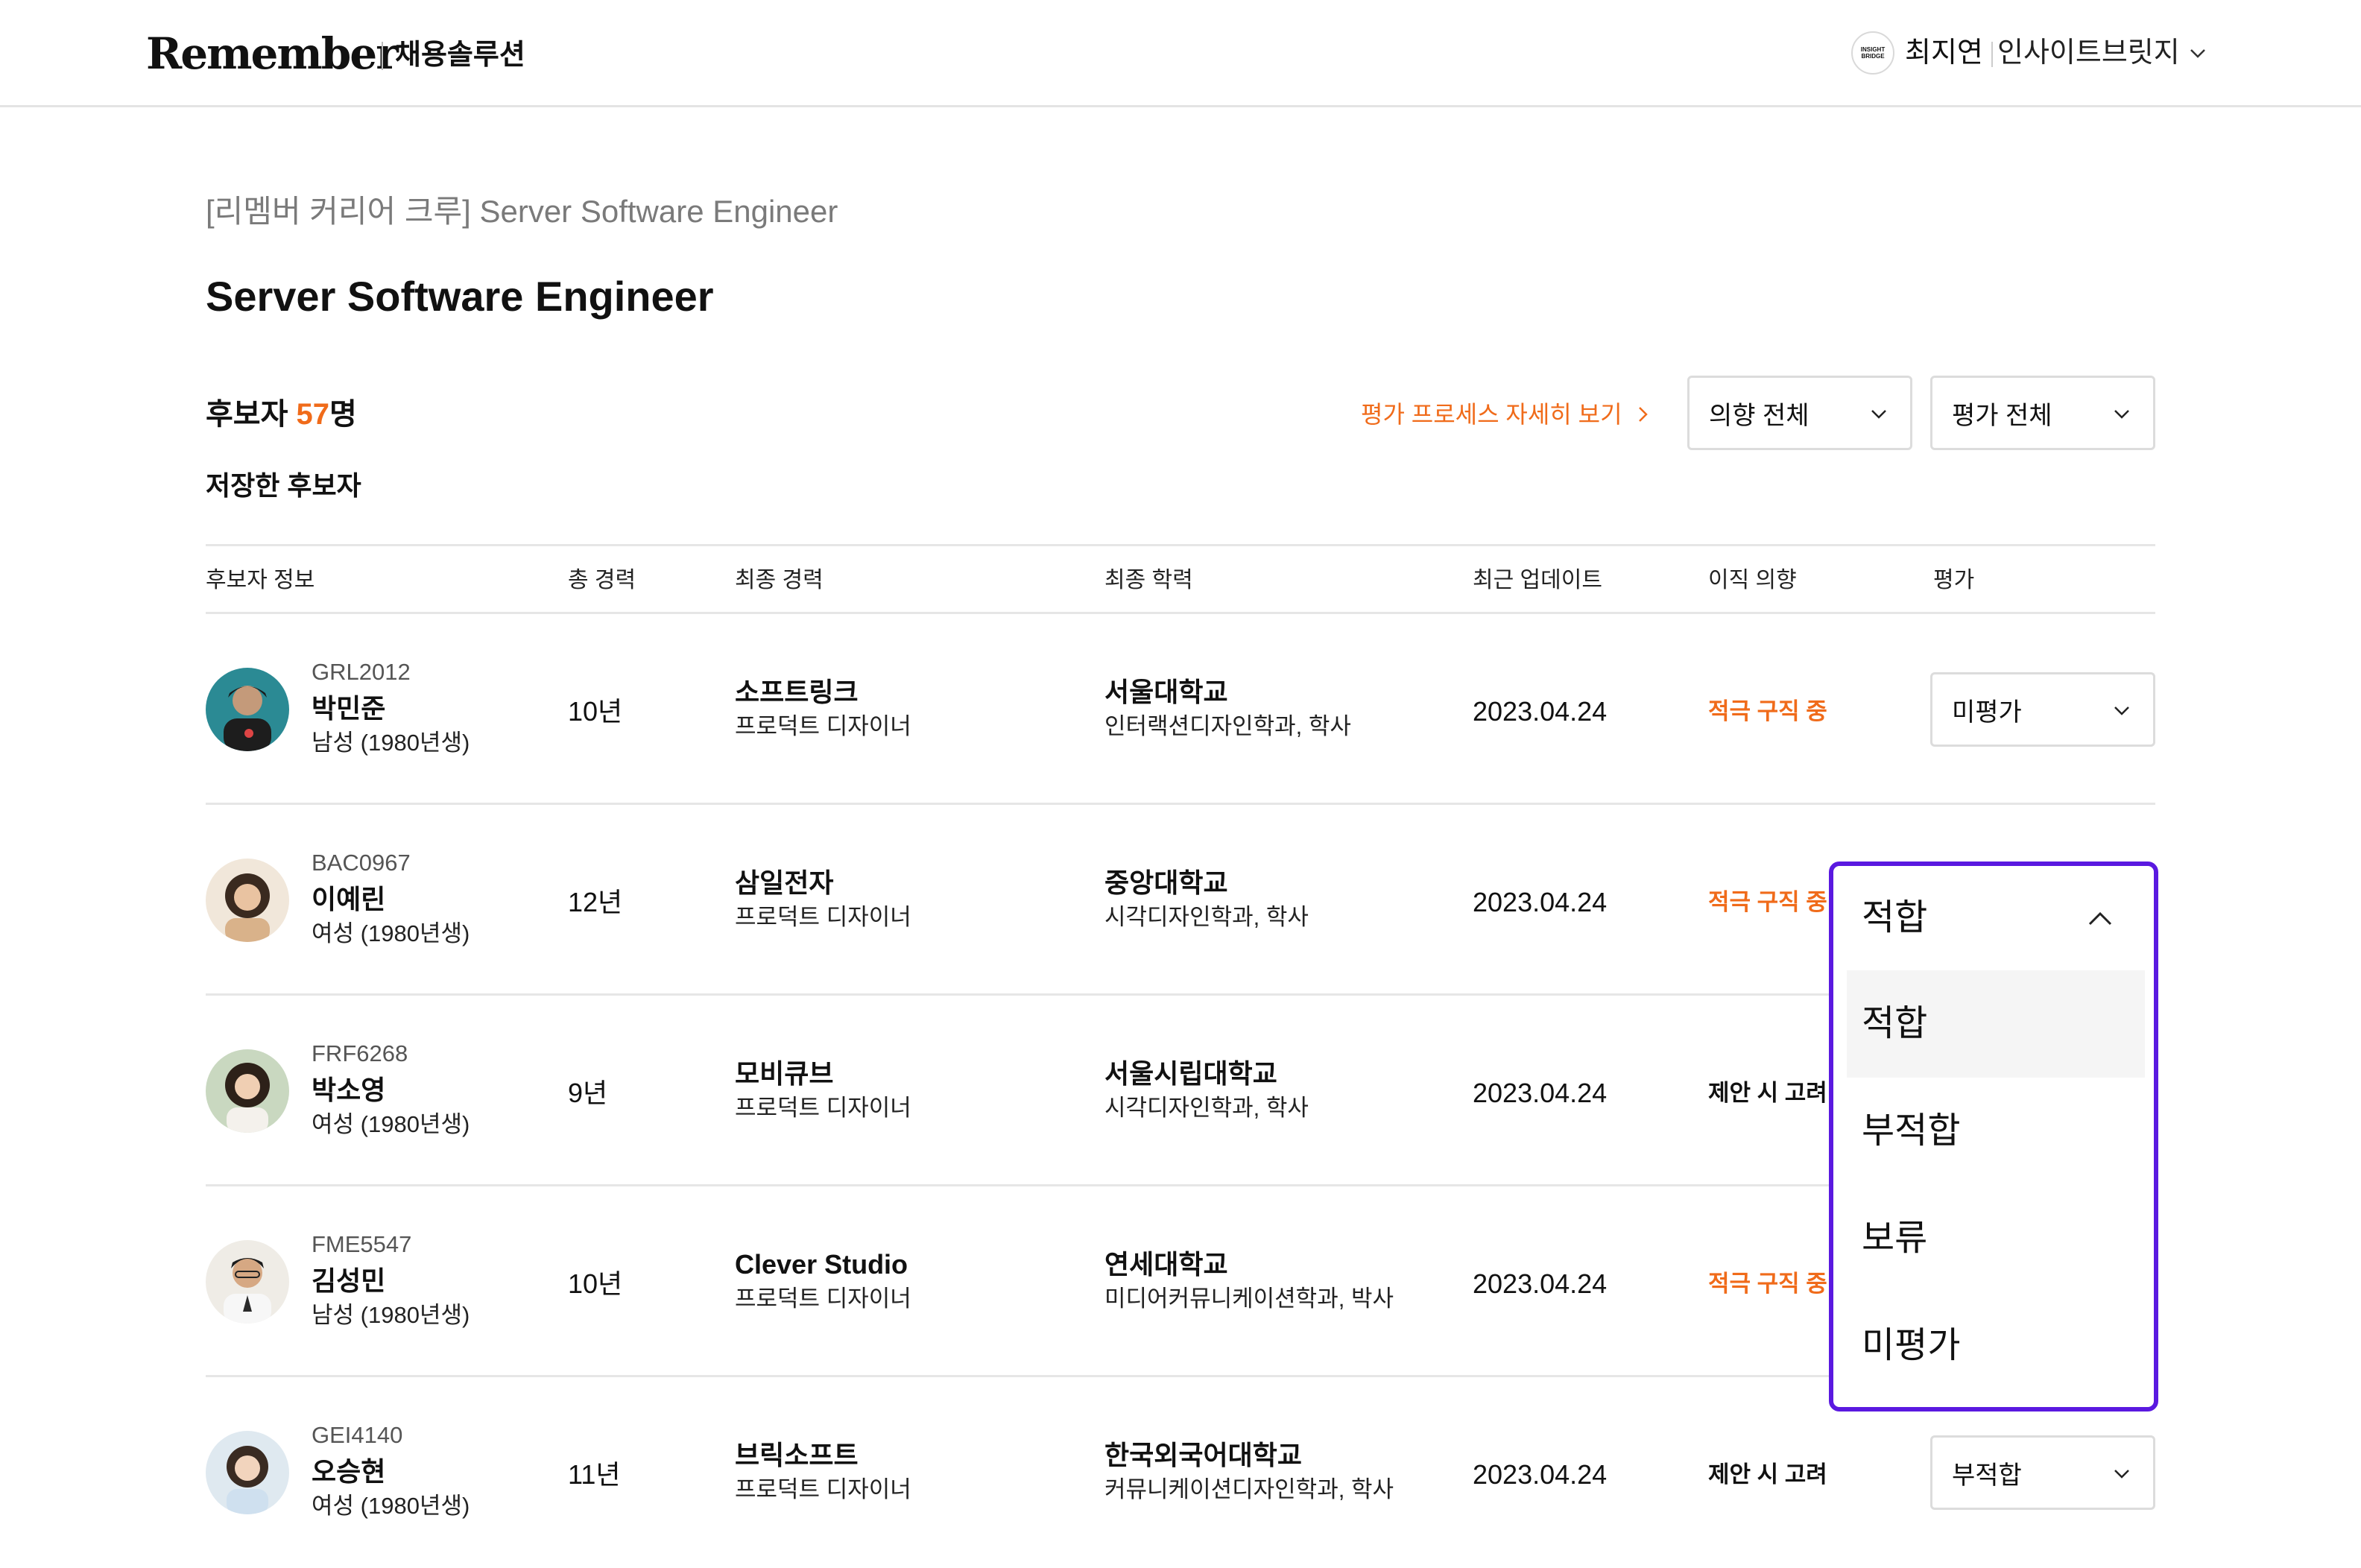 The image size is (2361, 1568). I want to click on chevron-right-icon, so click(1643, 415).